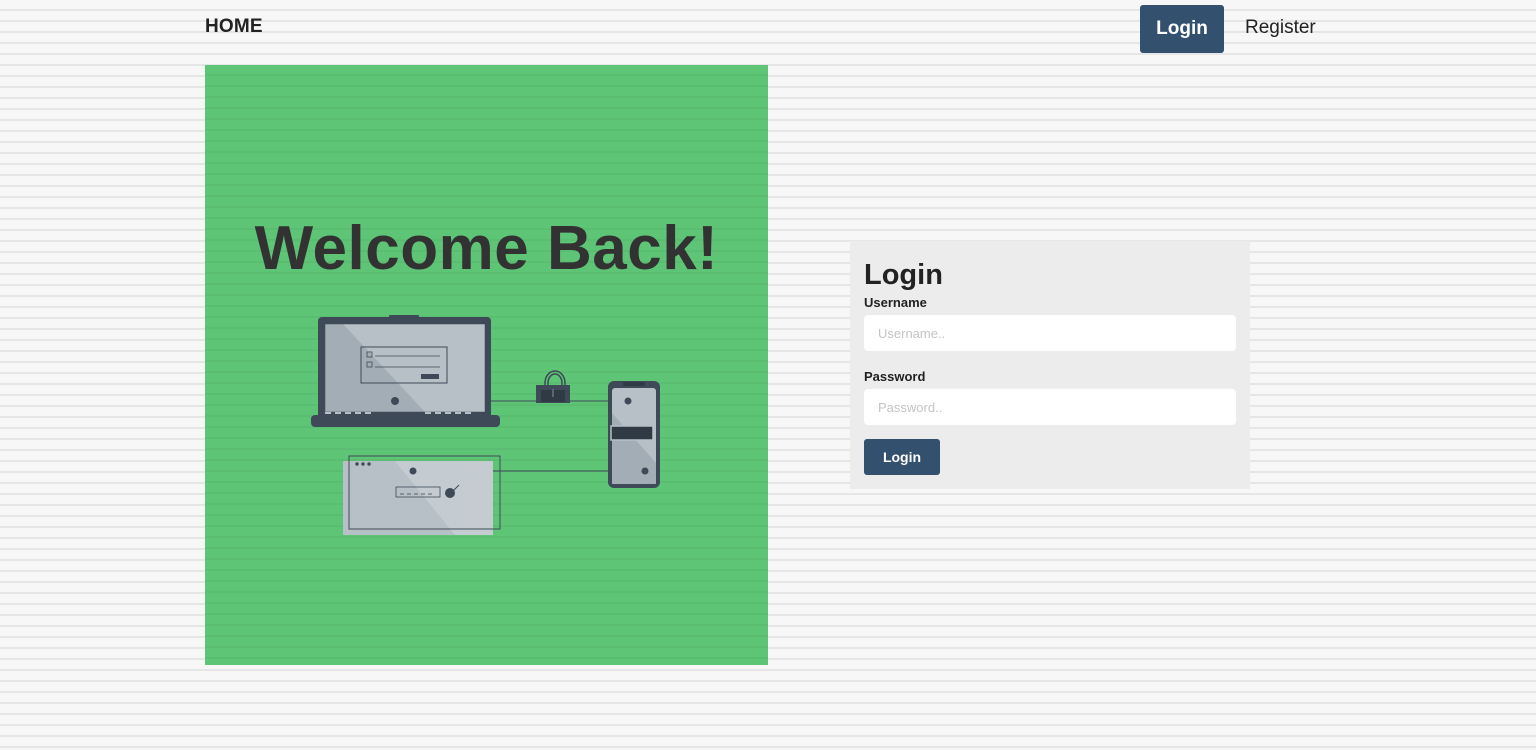 This screenshot has width=1536, height=750. I want to click on login-form-title: Login, so click(903, 275).